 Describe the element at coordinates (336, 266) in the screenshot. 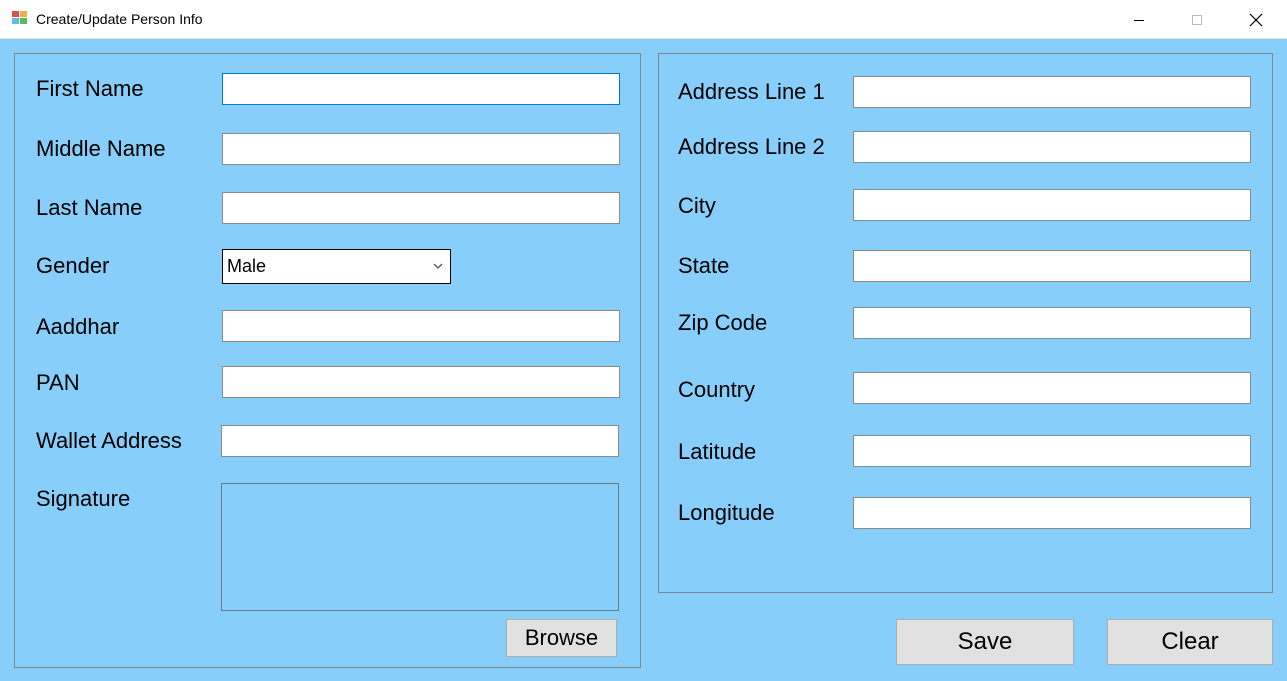

I see `gender-select: Male` at that location.